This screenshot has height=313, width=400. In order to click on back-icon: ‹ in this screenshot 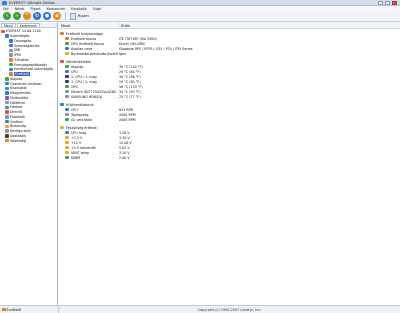, I will do `click(7, 16)`.